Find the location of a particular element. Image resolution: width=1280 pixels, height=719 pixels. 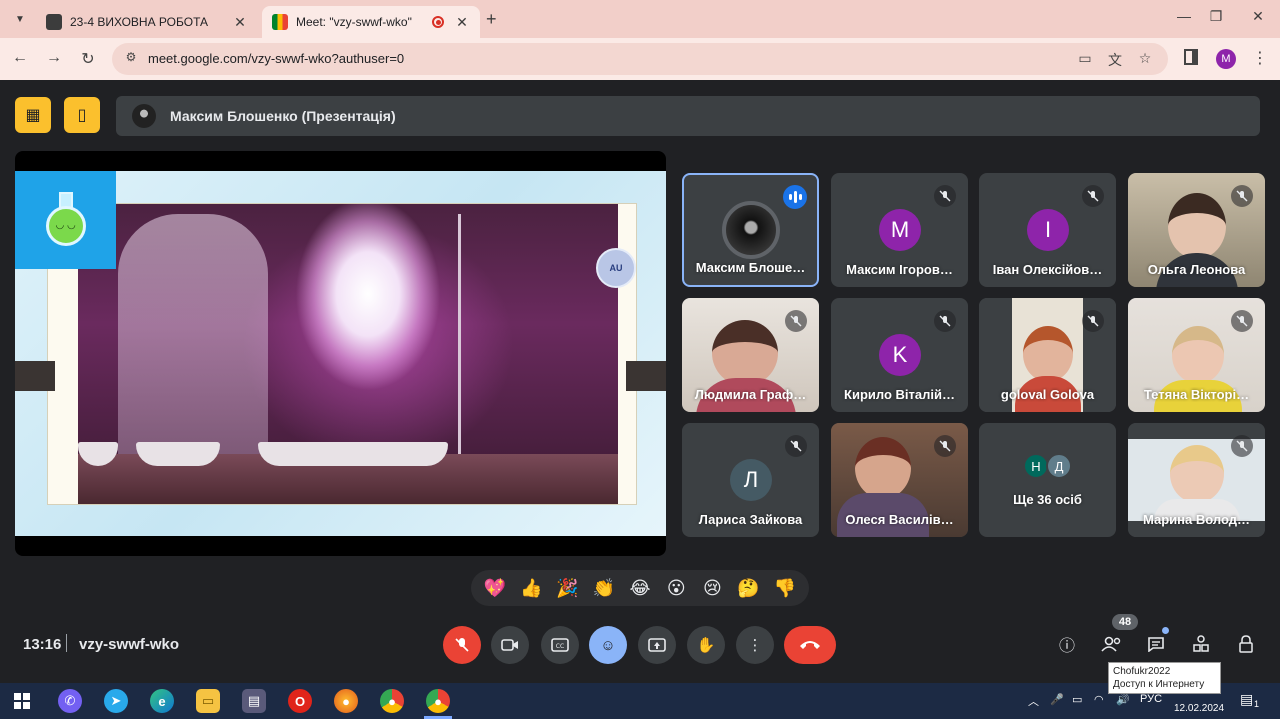

more-options-button: ⋮ is located at coordinates (755, 645).